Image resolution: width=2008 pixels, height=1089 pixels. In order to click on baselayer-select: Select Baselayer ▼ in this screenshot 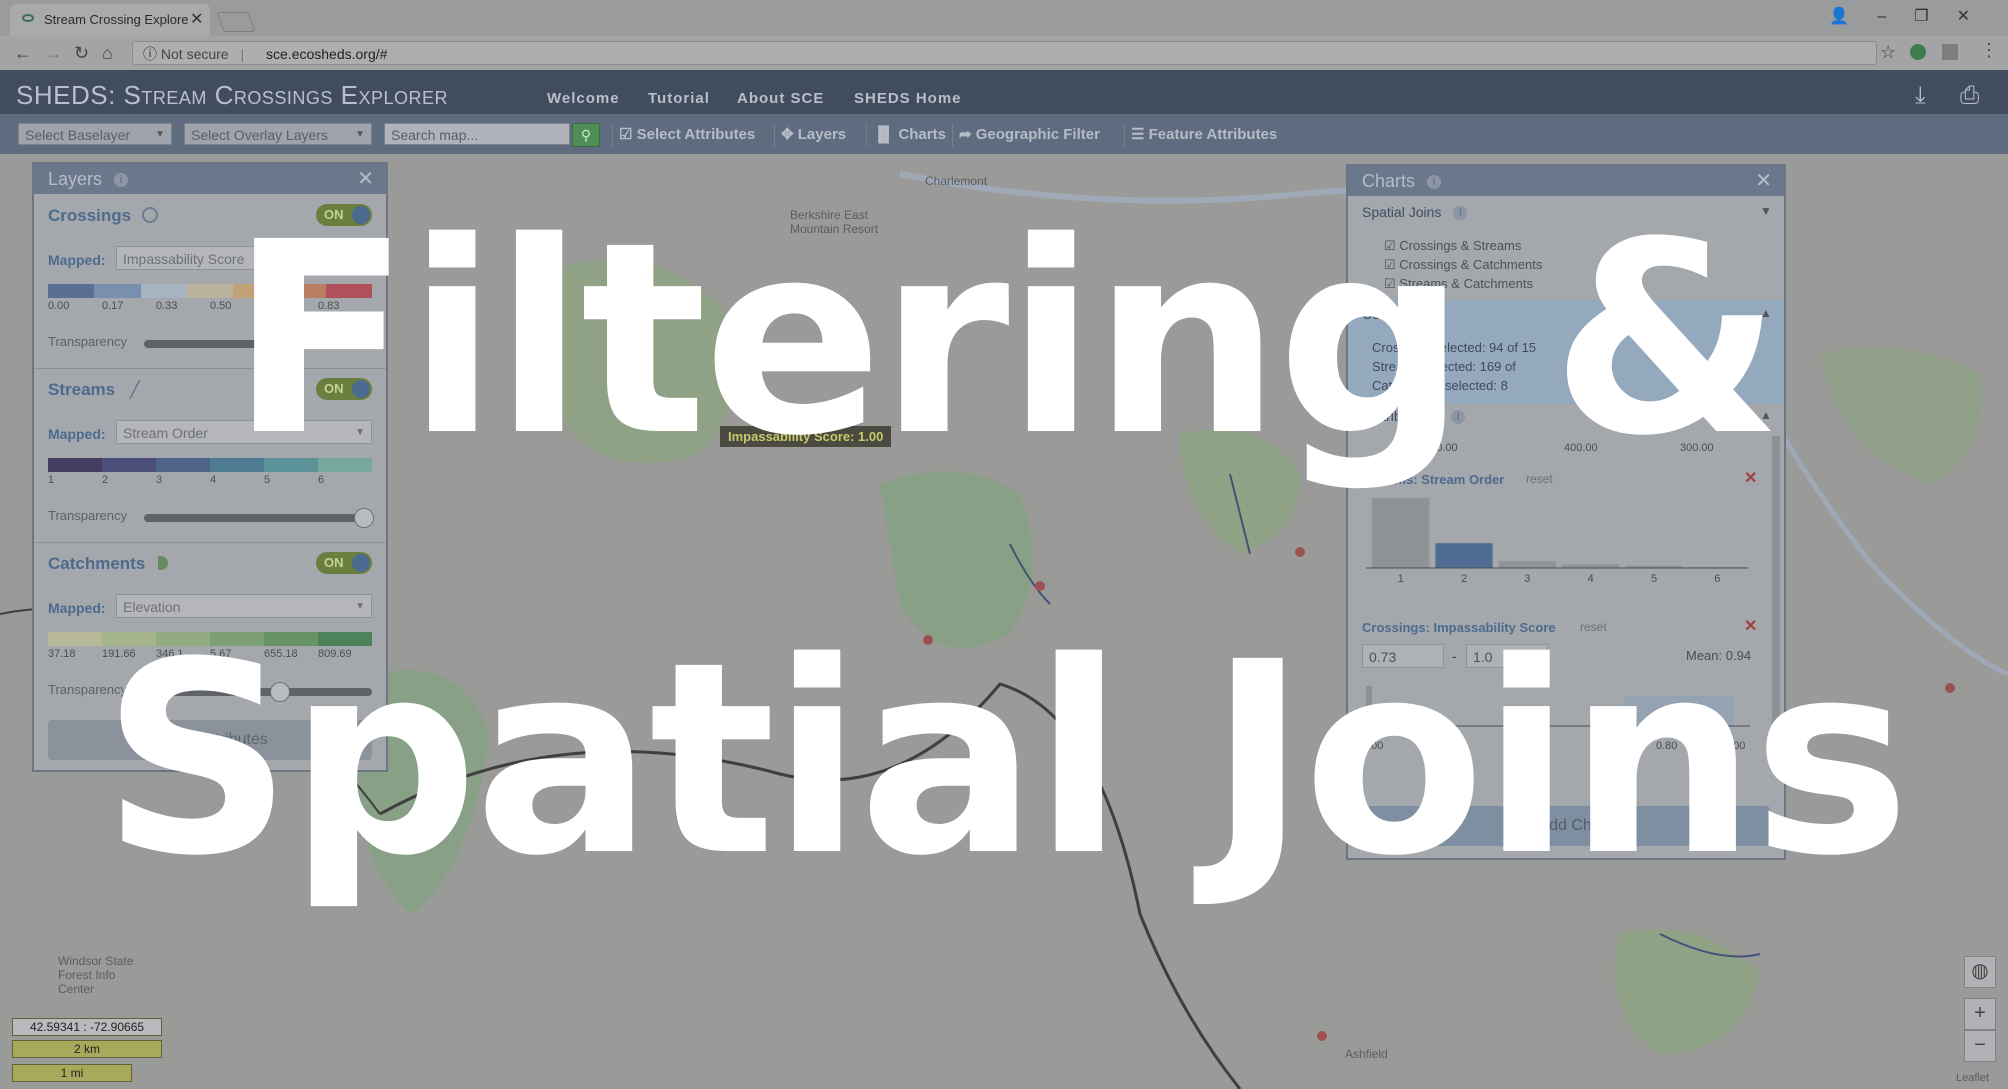, I will do `click(95, 134)`.